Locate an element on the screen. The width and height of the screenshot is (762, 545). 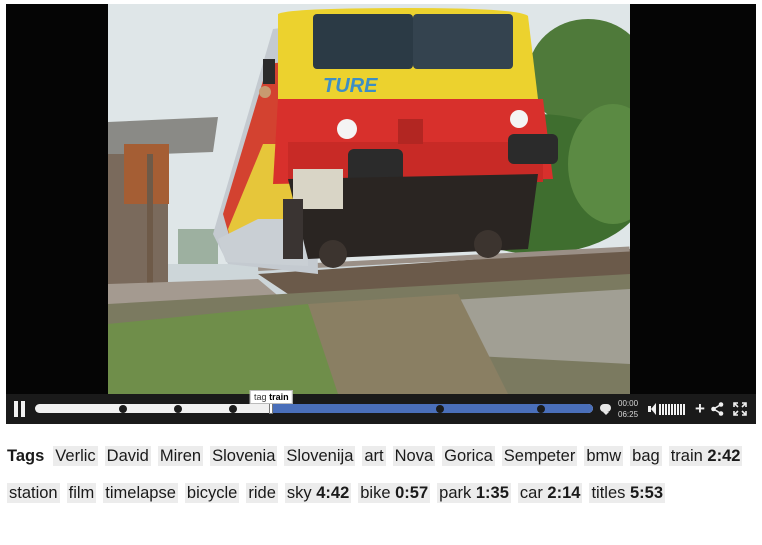
tag-name: timelapse is located at coordinates (140, 493).